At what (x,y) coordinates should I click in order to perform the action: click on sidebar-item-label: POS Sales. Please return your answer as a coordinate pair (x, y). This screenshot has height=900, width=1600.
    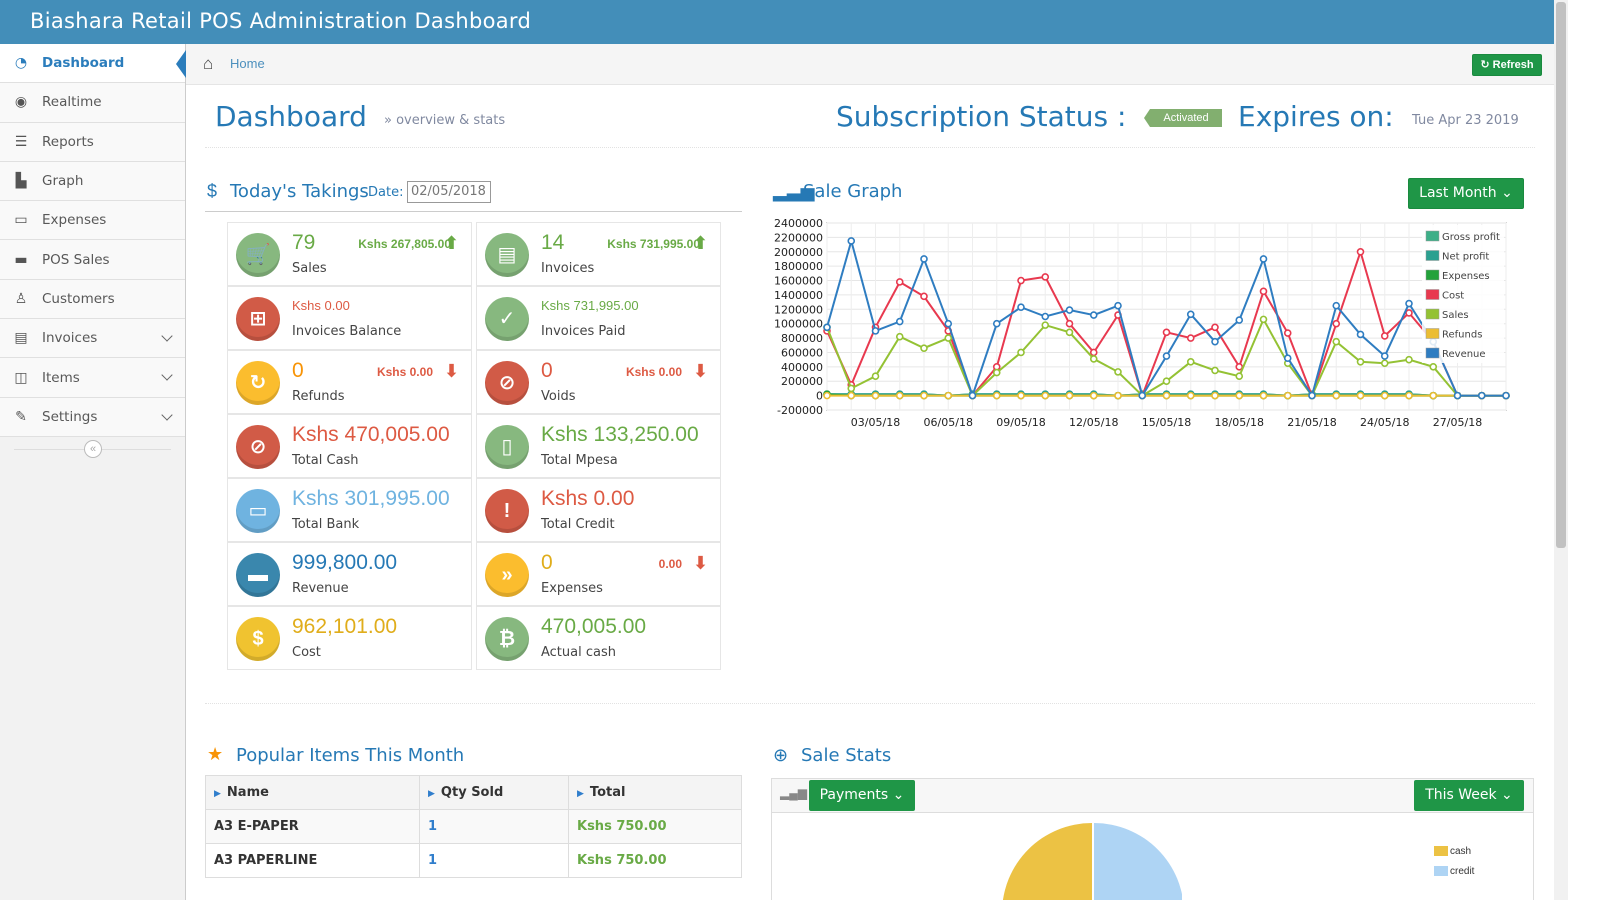
    Looking at the image, I should click on (76, 259).